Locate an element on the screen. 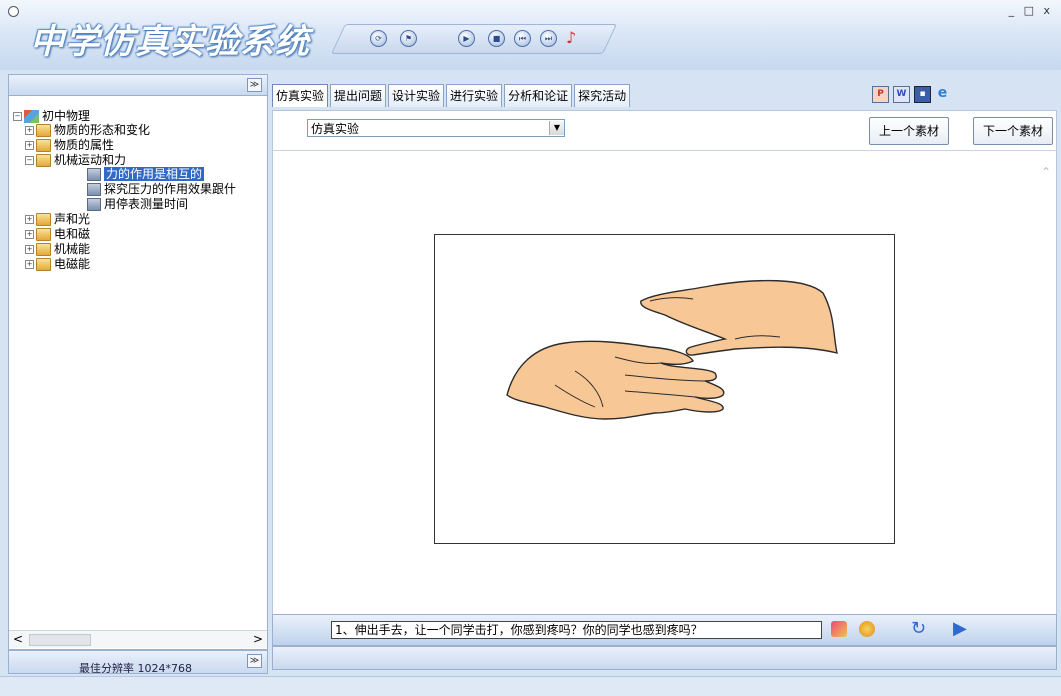 The height and width of the screenshot is (696, 1061). tree-label: 机械能 is located at coordinates (72, 249).